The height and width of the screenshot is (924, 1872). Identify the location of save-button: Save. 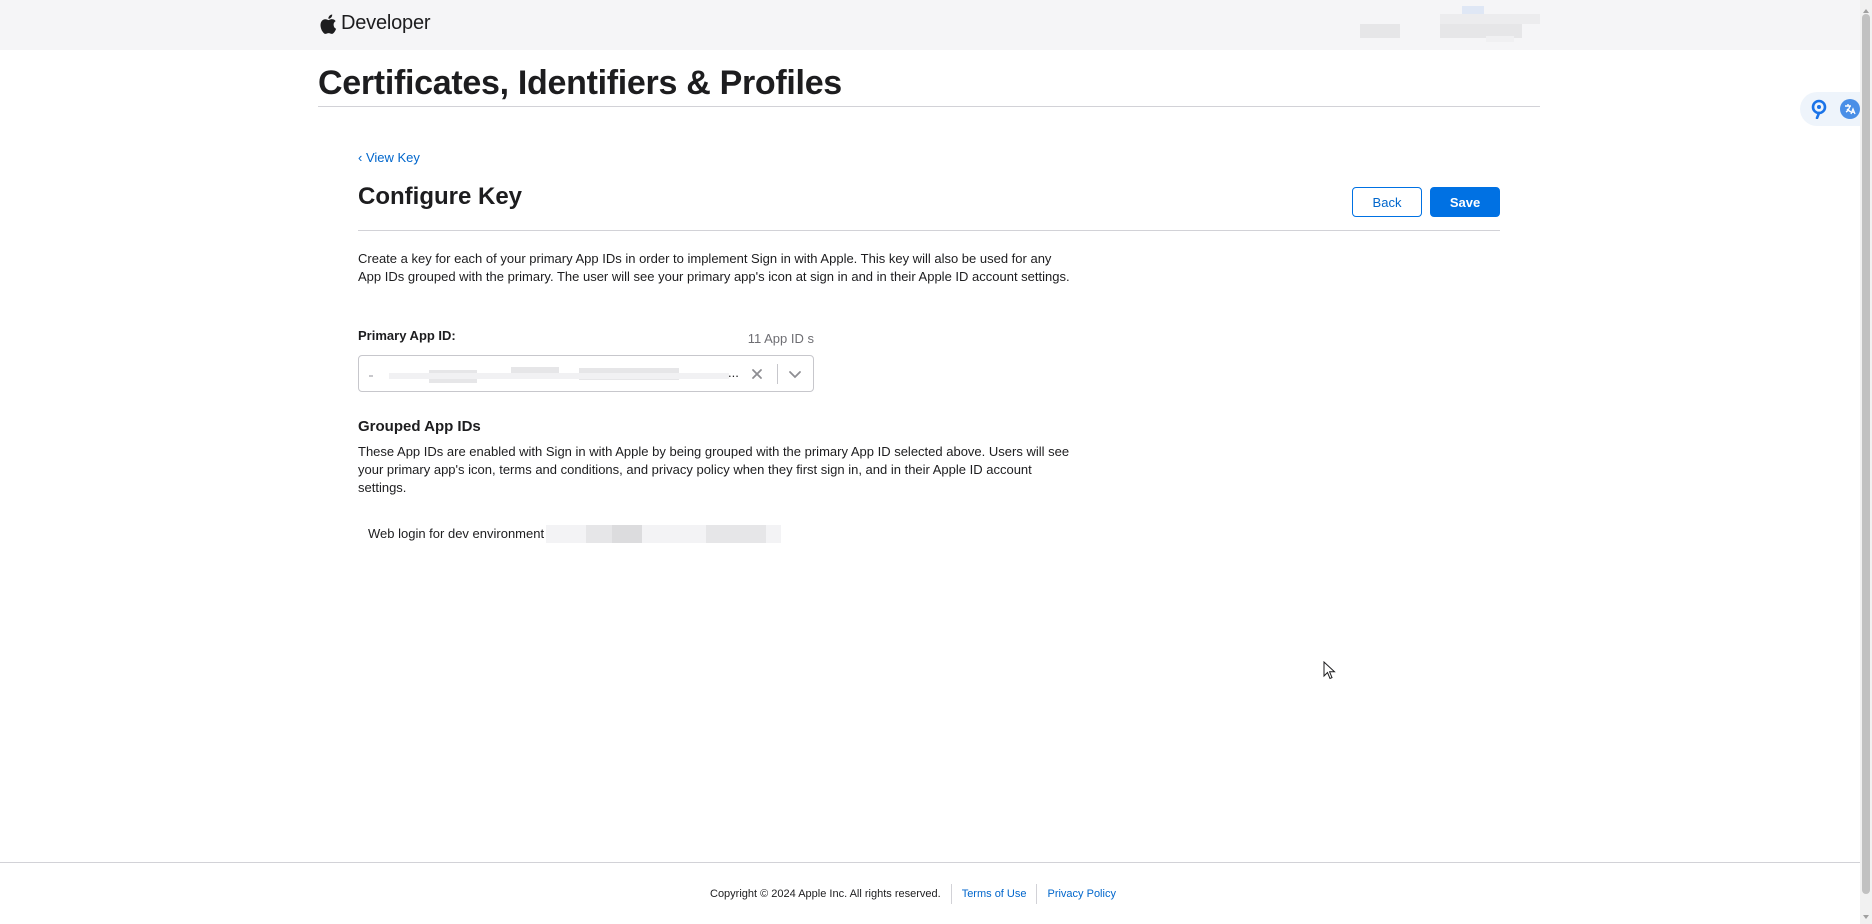
(1465, 202).